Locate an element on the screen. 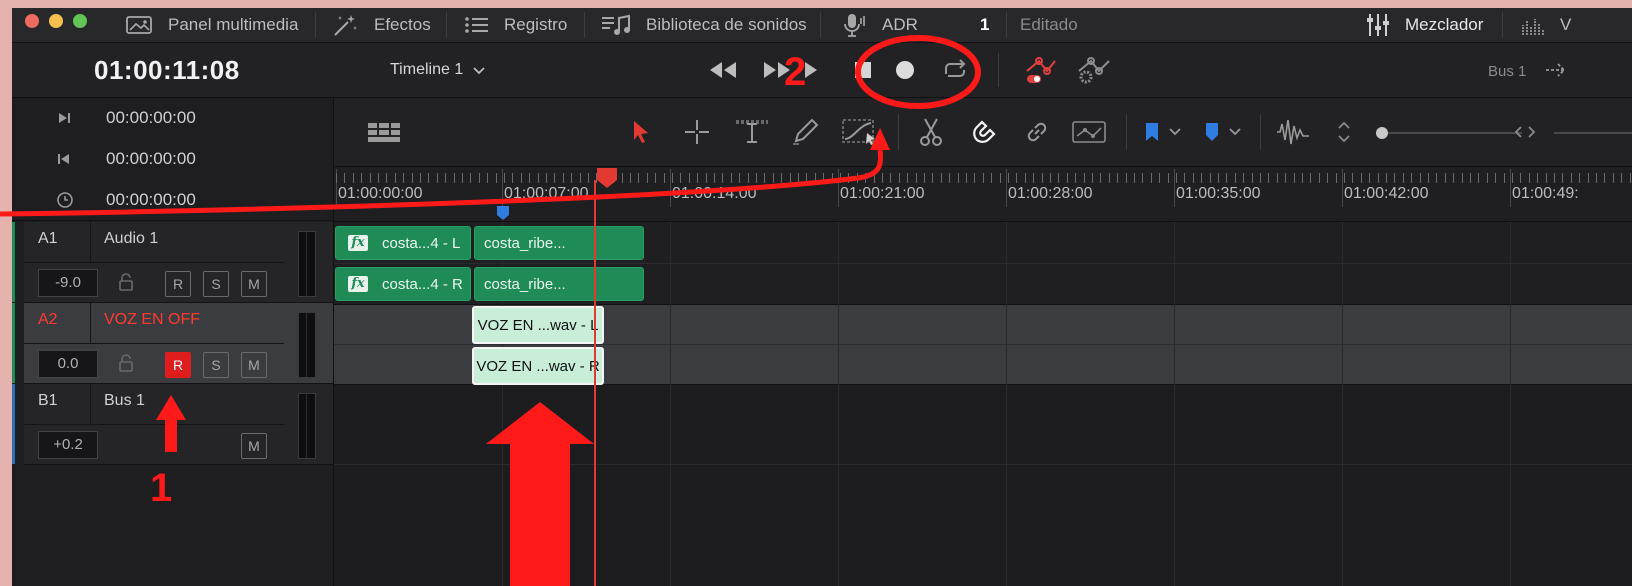 The image size is (1632, 586). annotation-arrow-small is located at coordinates (171, 423).